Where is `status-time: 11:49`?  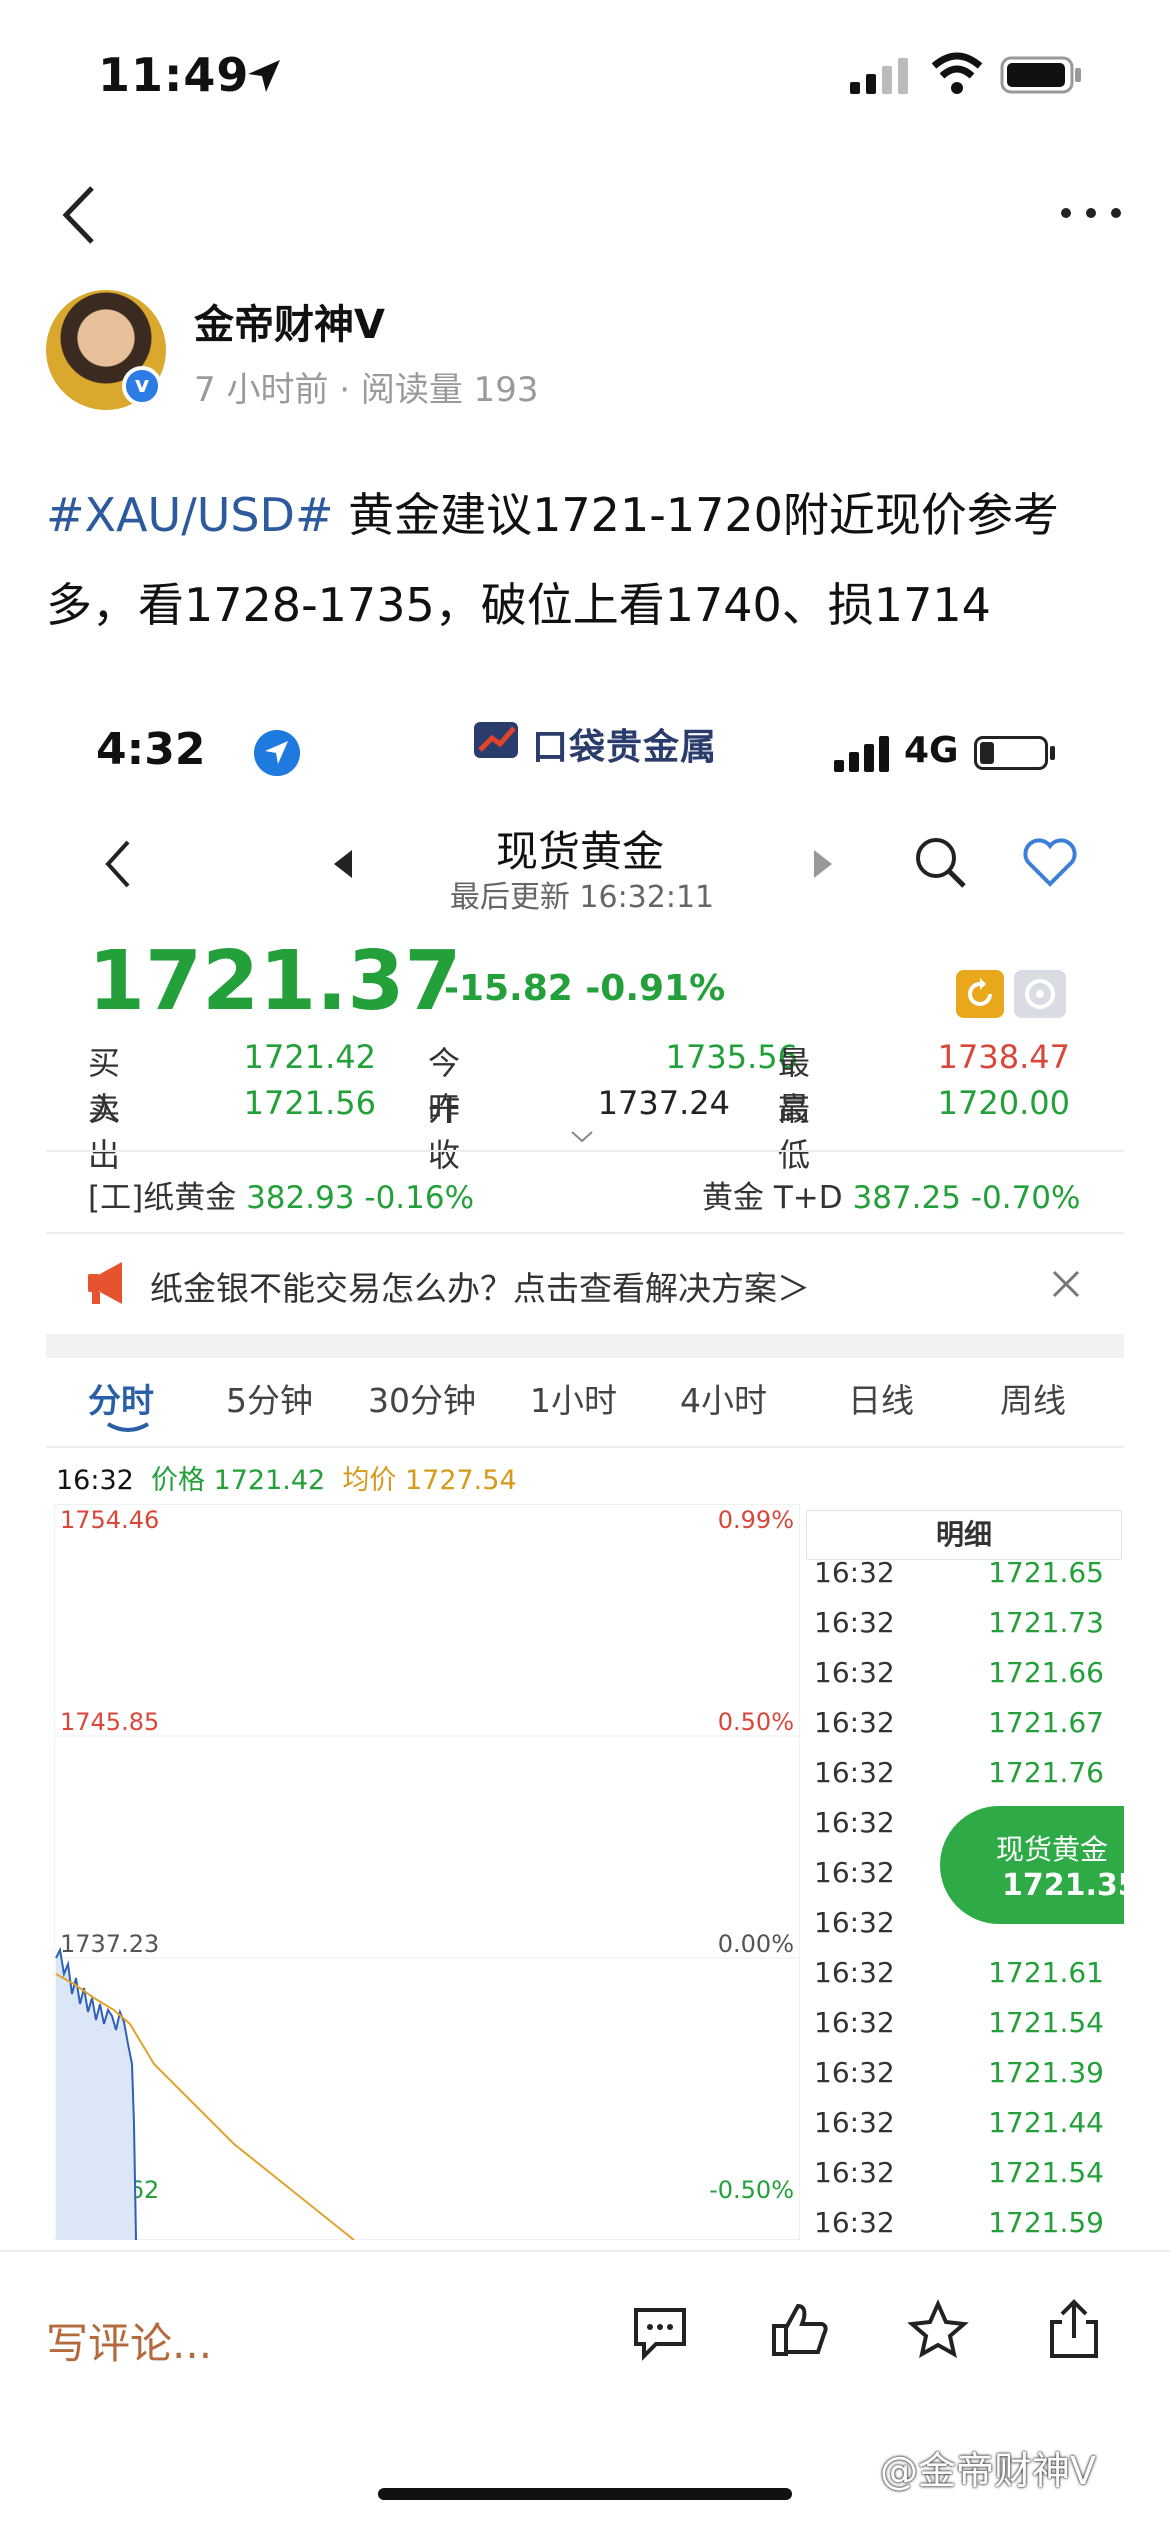 status-time: 11:49 is located at coordinates (174, 75).